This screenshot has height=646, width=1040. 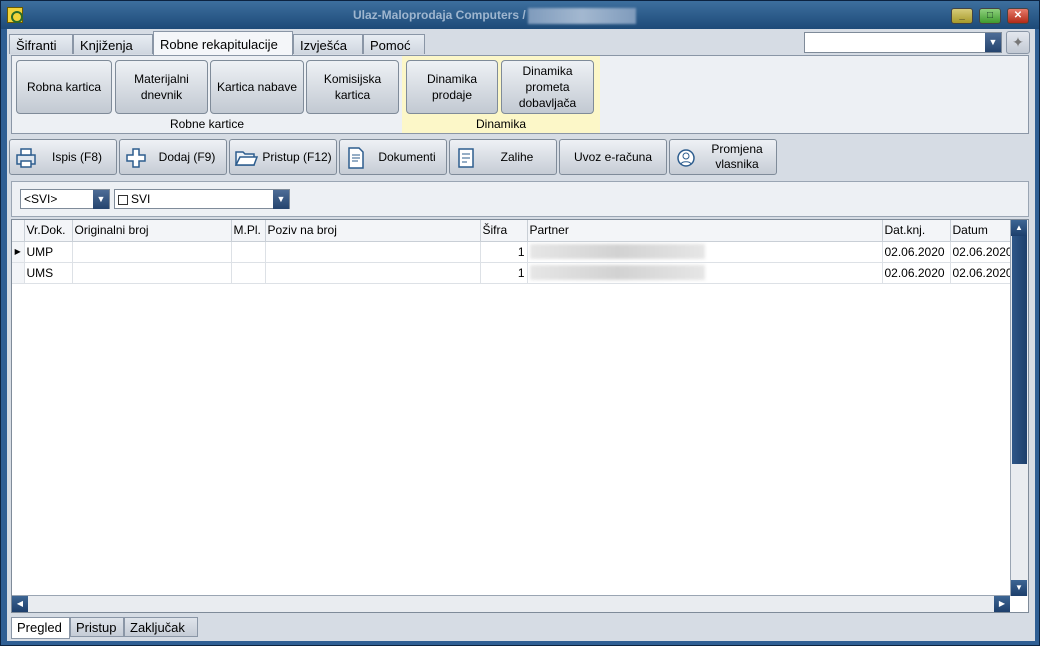 What do you see at coordinates (207, 124) in the screenshot?
I see `ribbon-group-label: Robne kartice` at bounding box center [207, 124].